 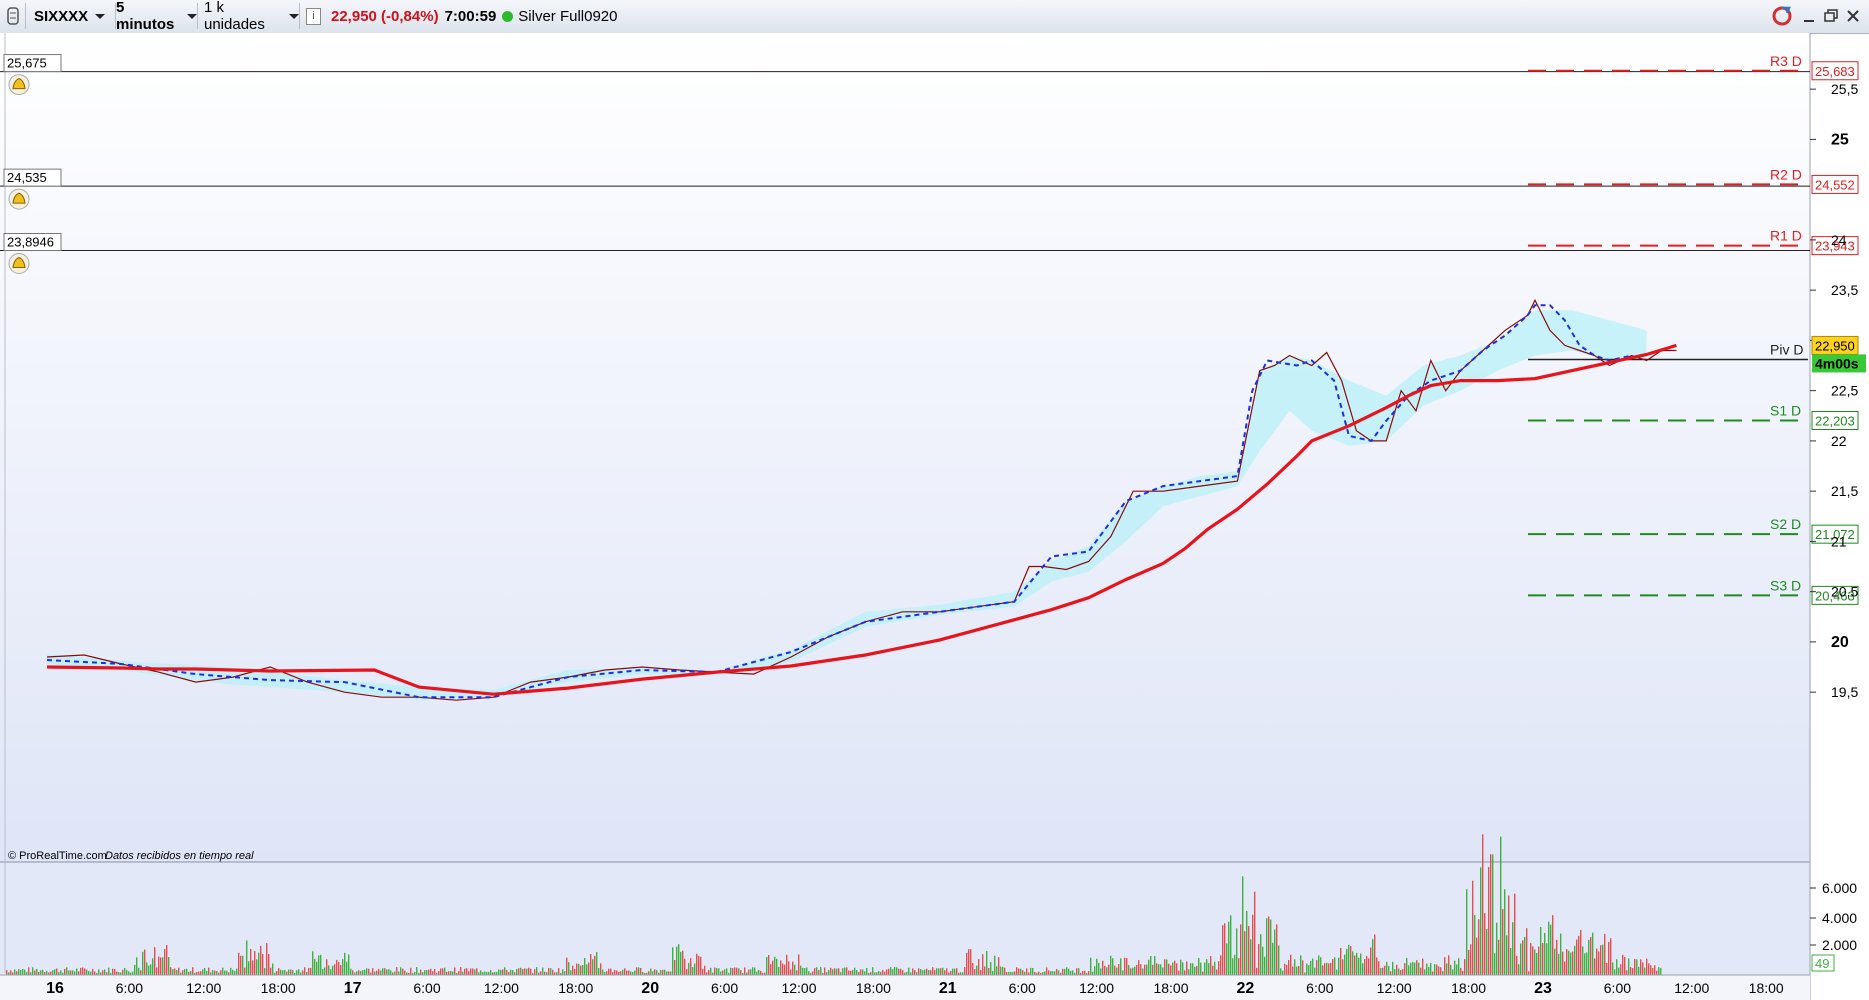 What do you see at coordinates (1835, 71) in the screenshot?
I see `pivot-badge-text: 25,683` at bounding box center [1835, 71].